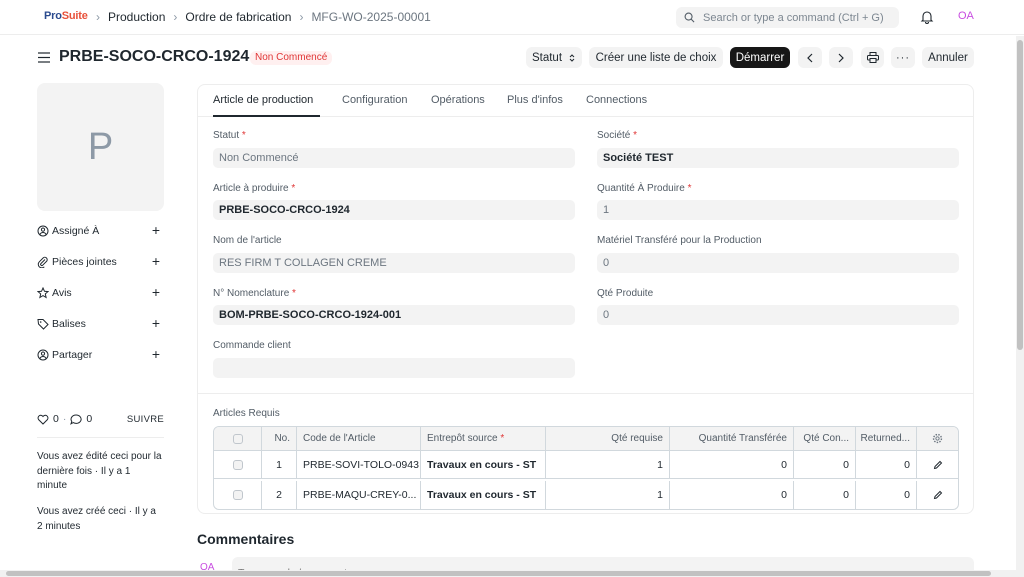 The image size is (1024, 577). I want to click on column-header-source-warehouse: Entrepôt source *, so click(483, 438).